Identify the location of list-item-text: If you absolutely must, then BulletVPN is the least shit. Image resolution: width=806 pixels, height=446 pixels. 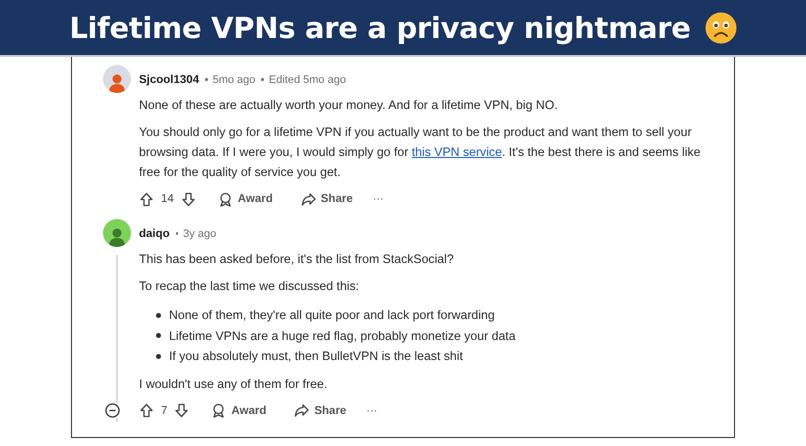
(316, 356).